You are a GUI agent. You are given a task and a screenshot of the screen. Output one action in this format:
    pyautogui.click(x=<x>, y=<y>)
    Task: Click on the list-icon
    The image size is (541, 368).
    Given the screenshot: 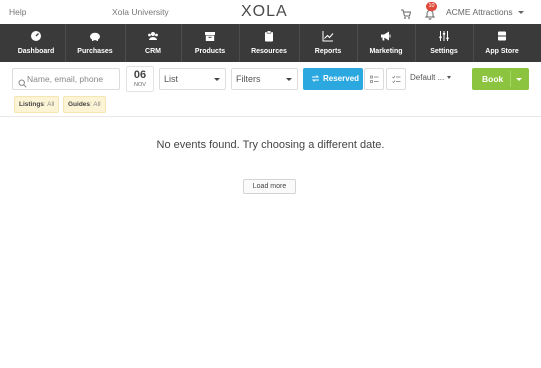 What is the action you would take?
    pyautogui.click(x=374, y=79)
    